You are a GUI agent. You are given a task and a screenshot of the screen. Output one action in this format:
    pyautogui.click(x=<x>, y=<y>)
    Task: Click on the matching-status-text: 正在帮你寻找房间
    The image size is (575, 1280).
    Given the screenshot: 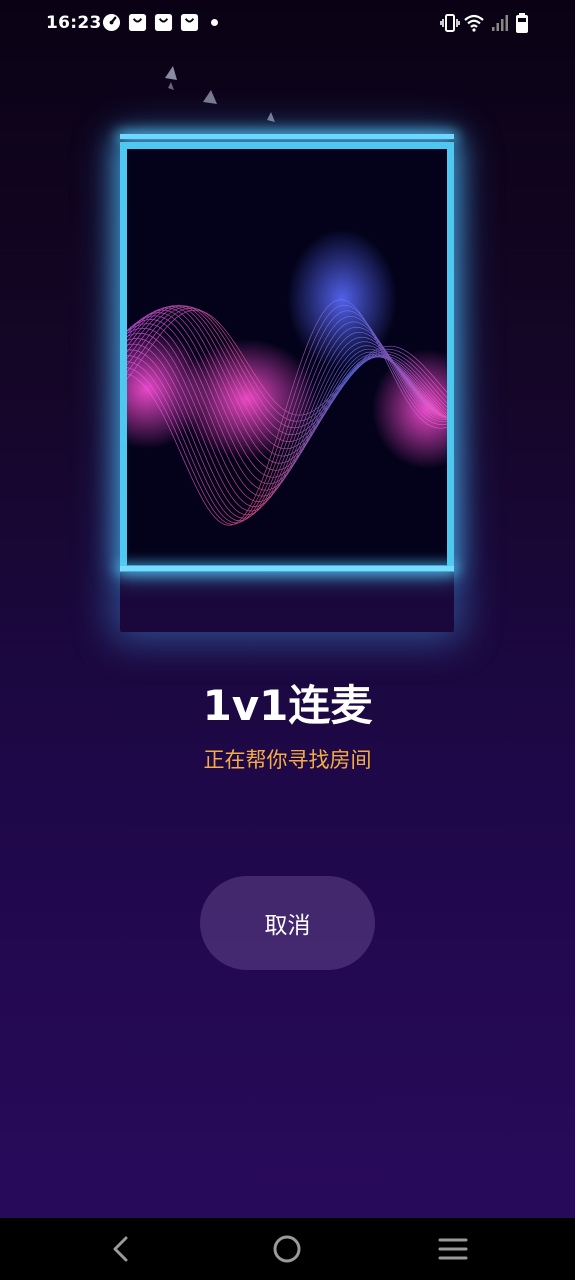 What is the action you would take?
    pyautogui.click(x=287, y=760)
    